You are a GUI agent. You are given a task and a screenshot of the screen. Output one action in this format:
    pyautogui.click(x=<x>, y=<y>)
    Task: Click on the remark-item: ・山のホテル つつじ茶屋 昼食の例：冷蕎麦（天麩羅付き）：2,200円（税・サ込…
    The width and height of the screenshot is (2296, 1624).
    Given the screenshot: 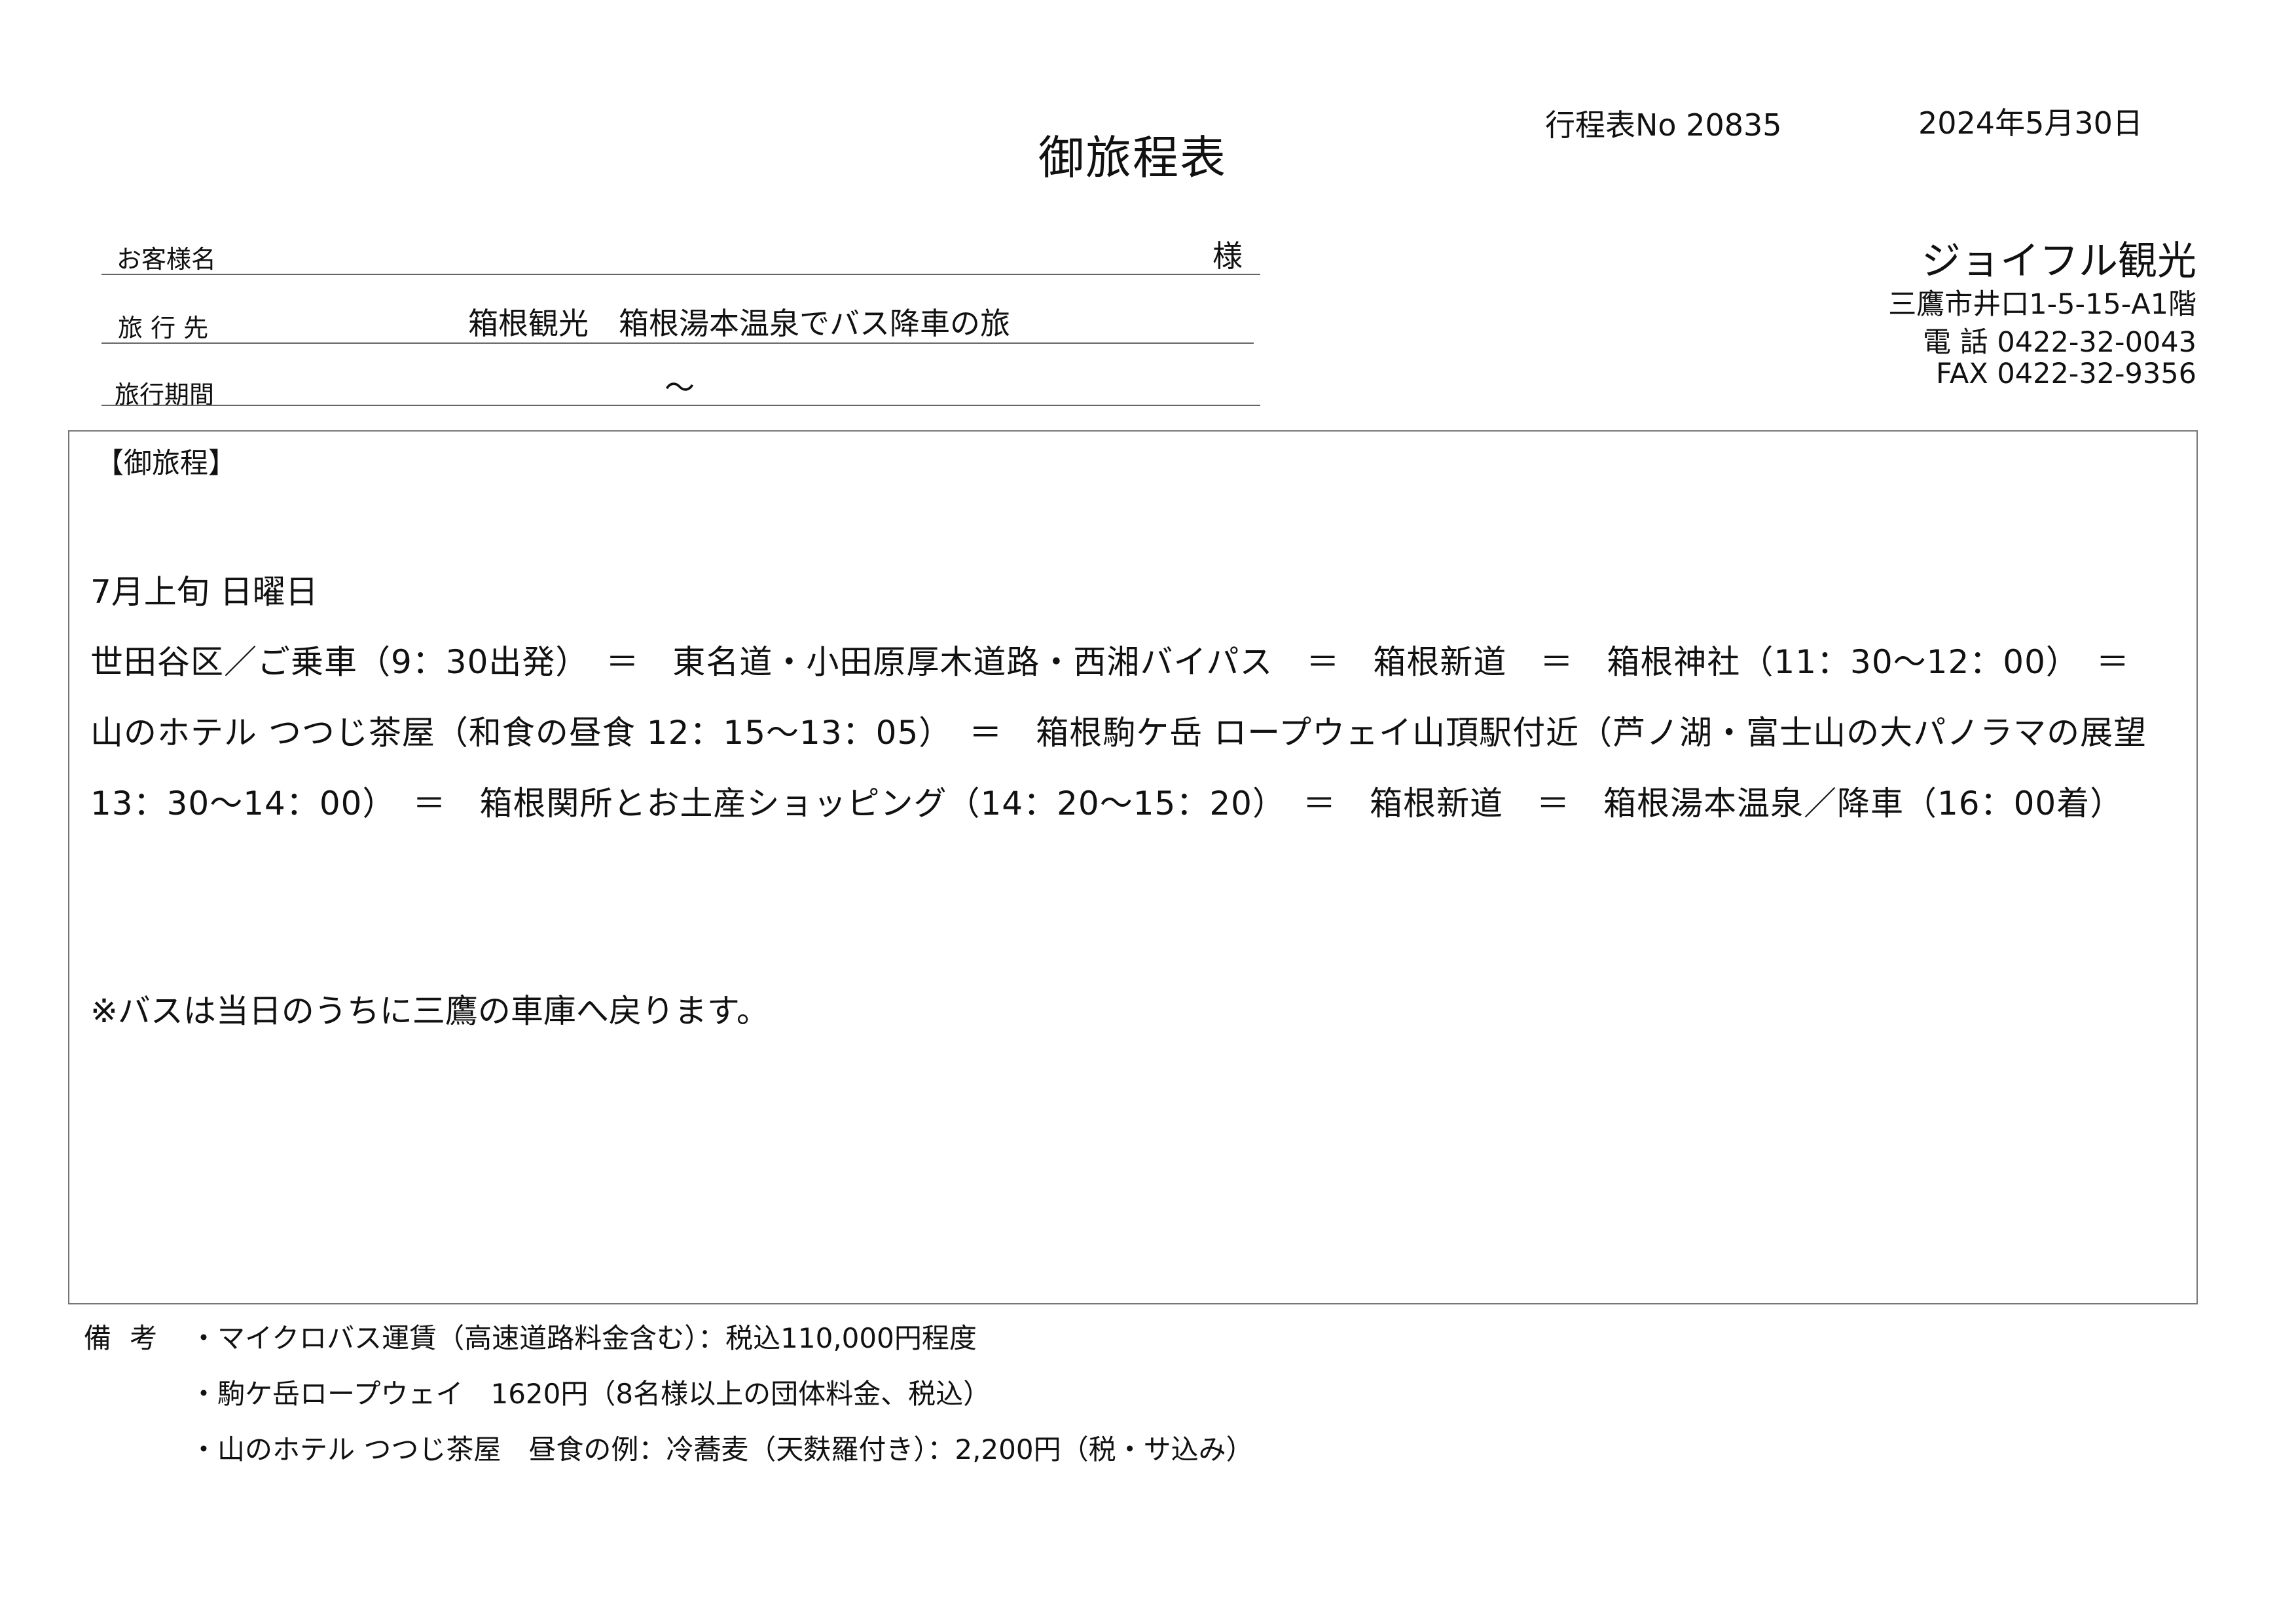 What is the action you would take?
    pyautogui.click(x=722, y=1449)
    